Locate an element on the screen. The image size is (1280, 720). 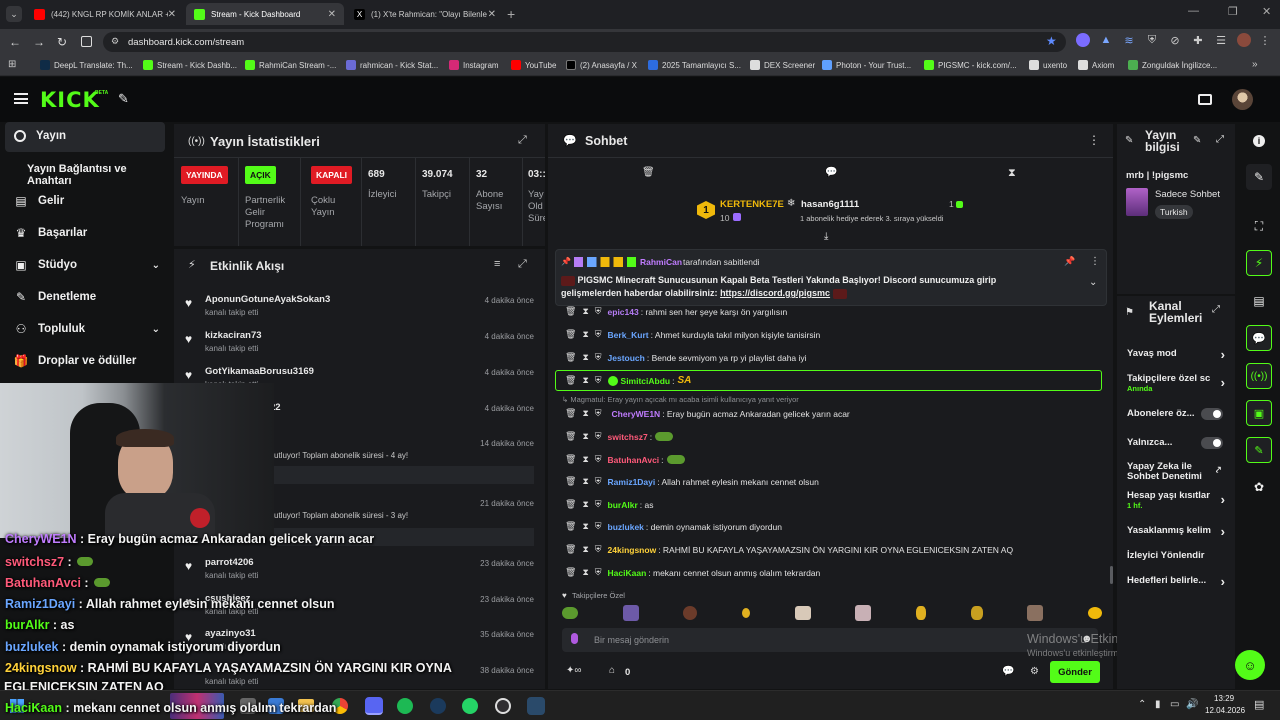
leader-user: KERTENKE7E is located at coordinates (752, 204).